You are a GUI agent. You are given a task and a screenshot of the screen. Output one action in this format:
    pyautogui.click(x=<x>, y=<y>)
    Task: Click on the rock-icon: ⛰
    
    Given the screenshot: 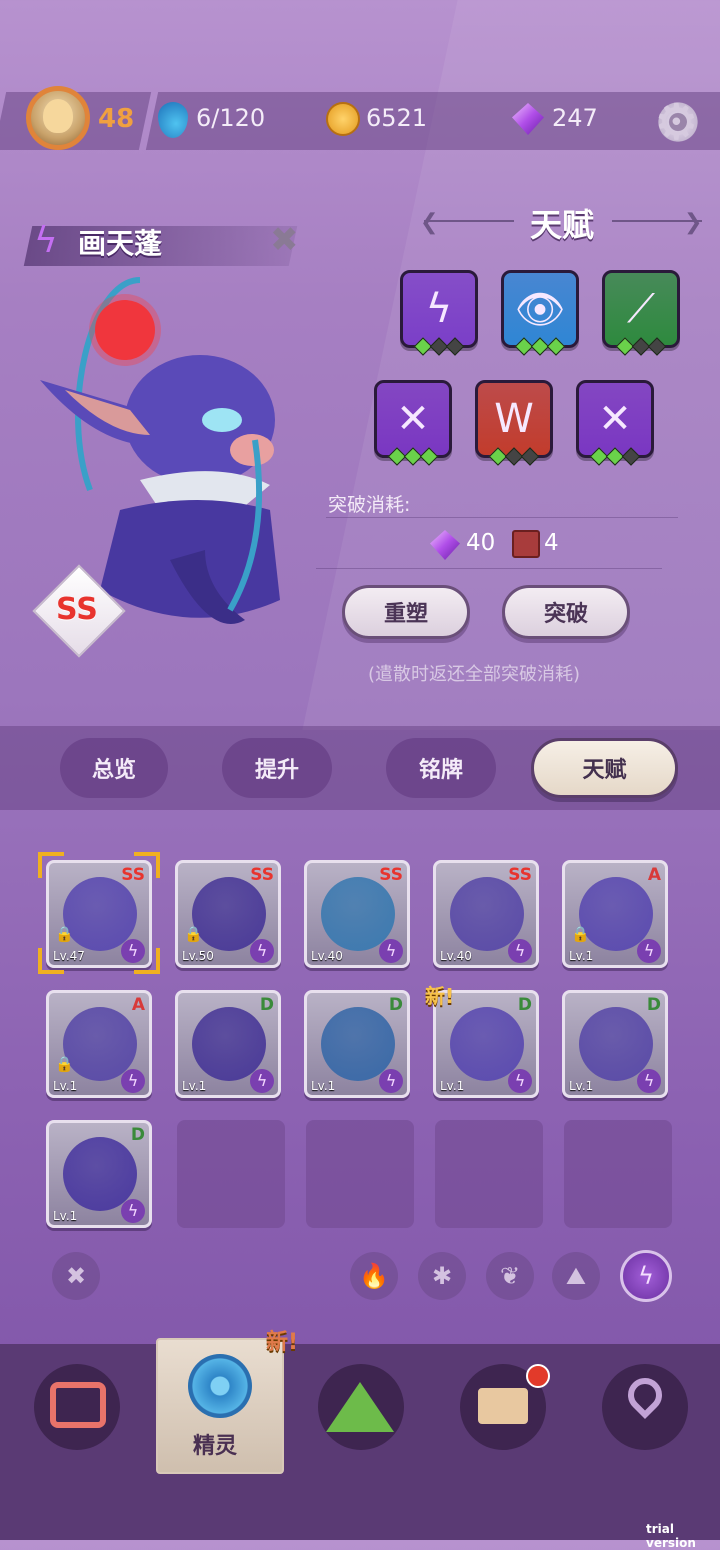 What is the action you would take?
    pyautogui.click(x=576, y=1276)
    